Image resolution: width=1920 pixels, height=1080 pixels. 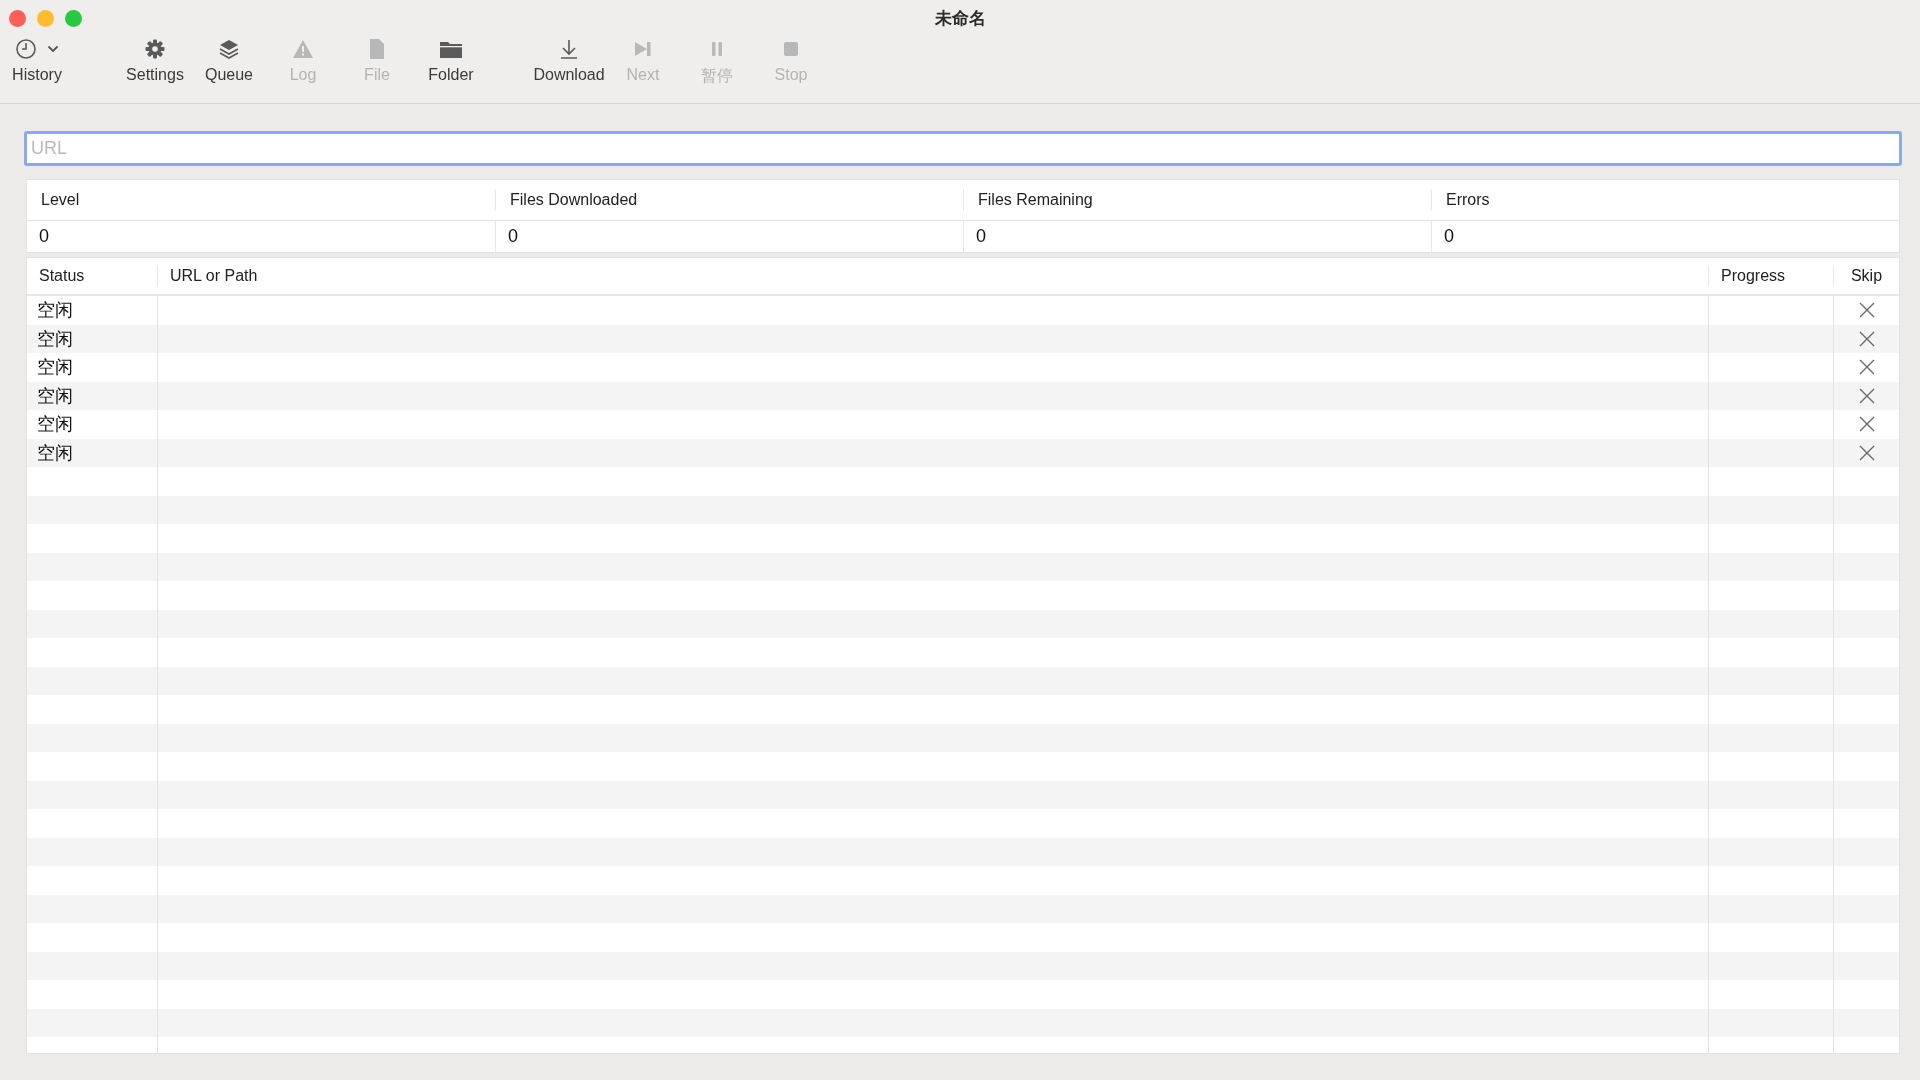 I want to click on column-header: Errors, so click(x=1665, y=200).